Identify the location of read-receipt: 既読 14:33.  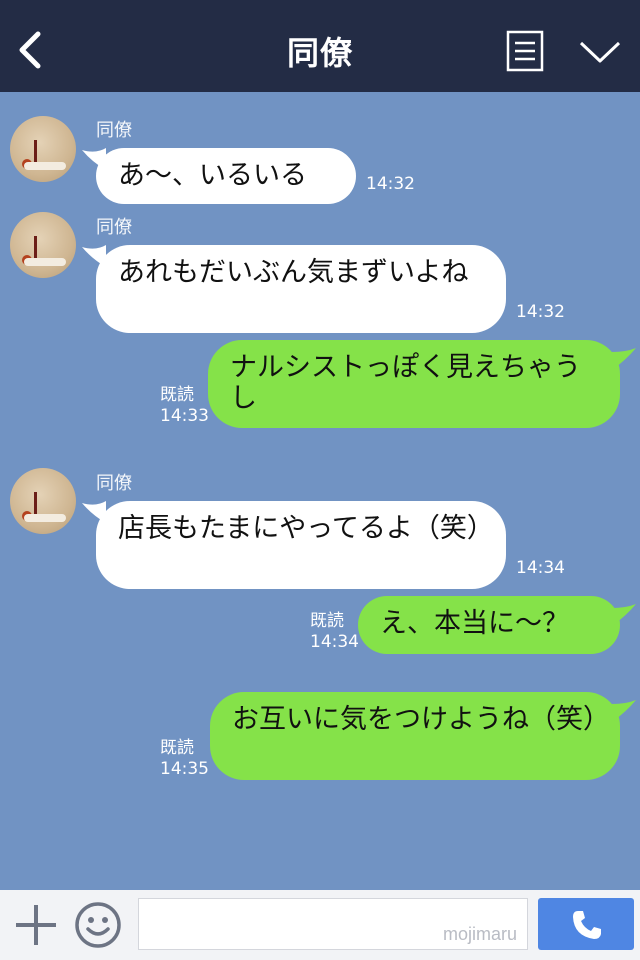
(184, 406).